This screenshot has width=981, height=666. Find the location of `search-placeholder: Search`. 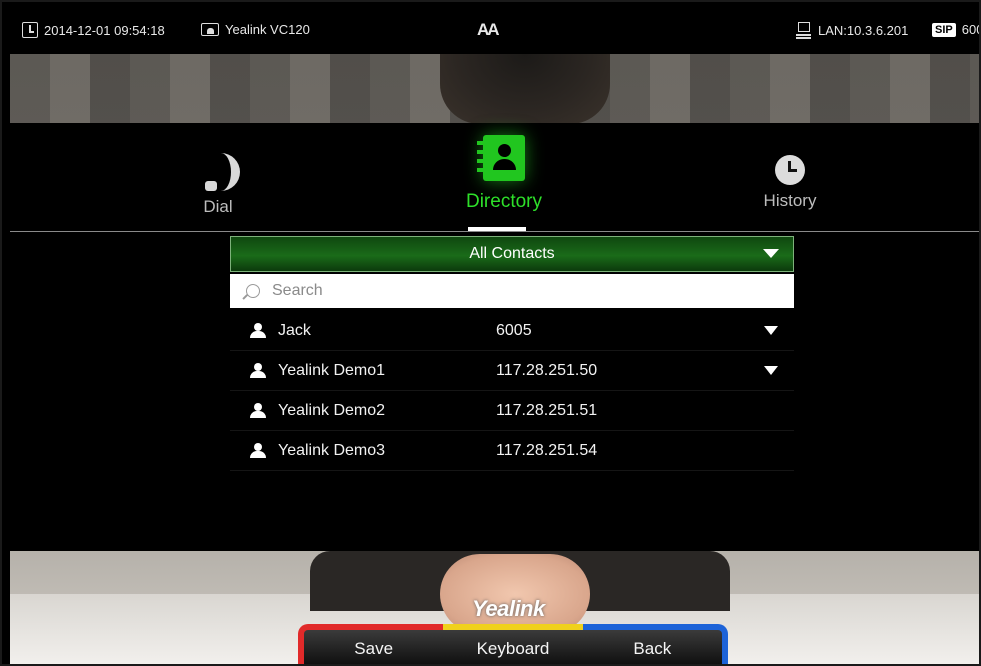

search-placeholder: Search is located at coordinates (297, 290).